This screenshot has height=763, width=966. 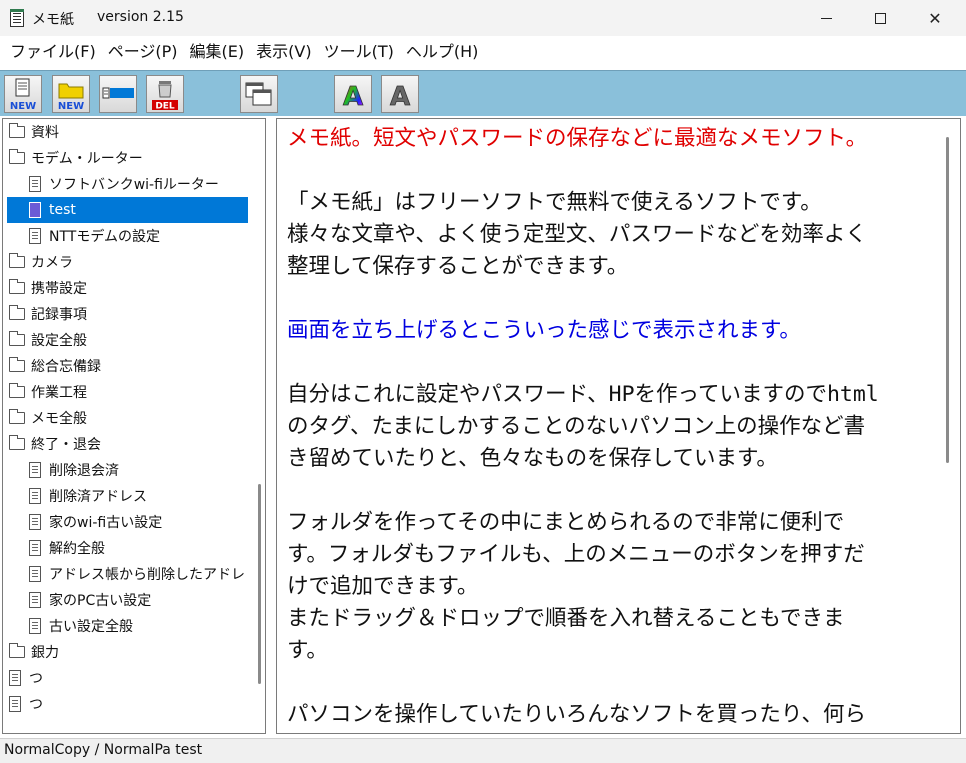 I want to click on rename-icon, so click(x=118, y=93).